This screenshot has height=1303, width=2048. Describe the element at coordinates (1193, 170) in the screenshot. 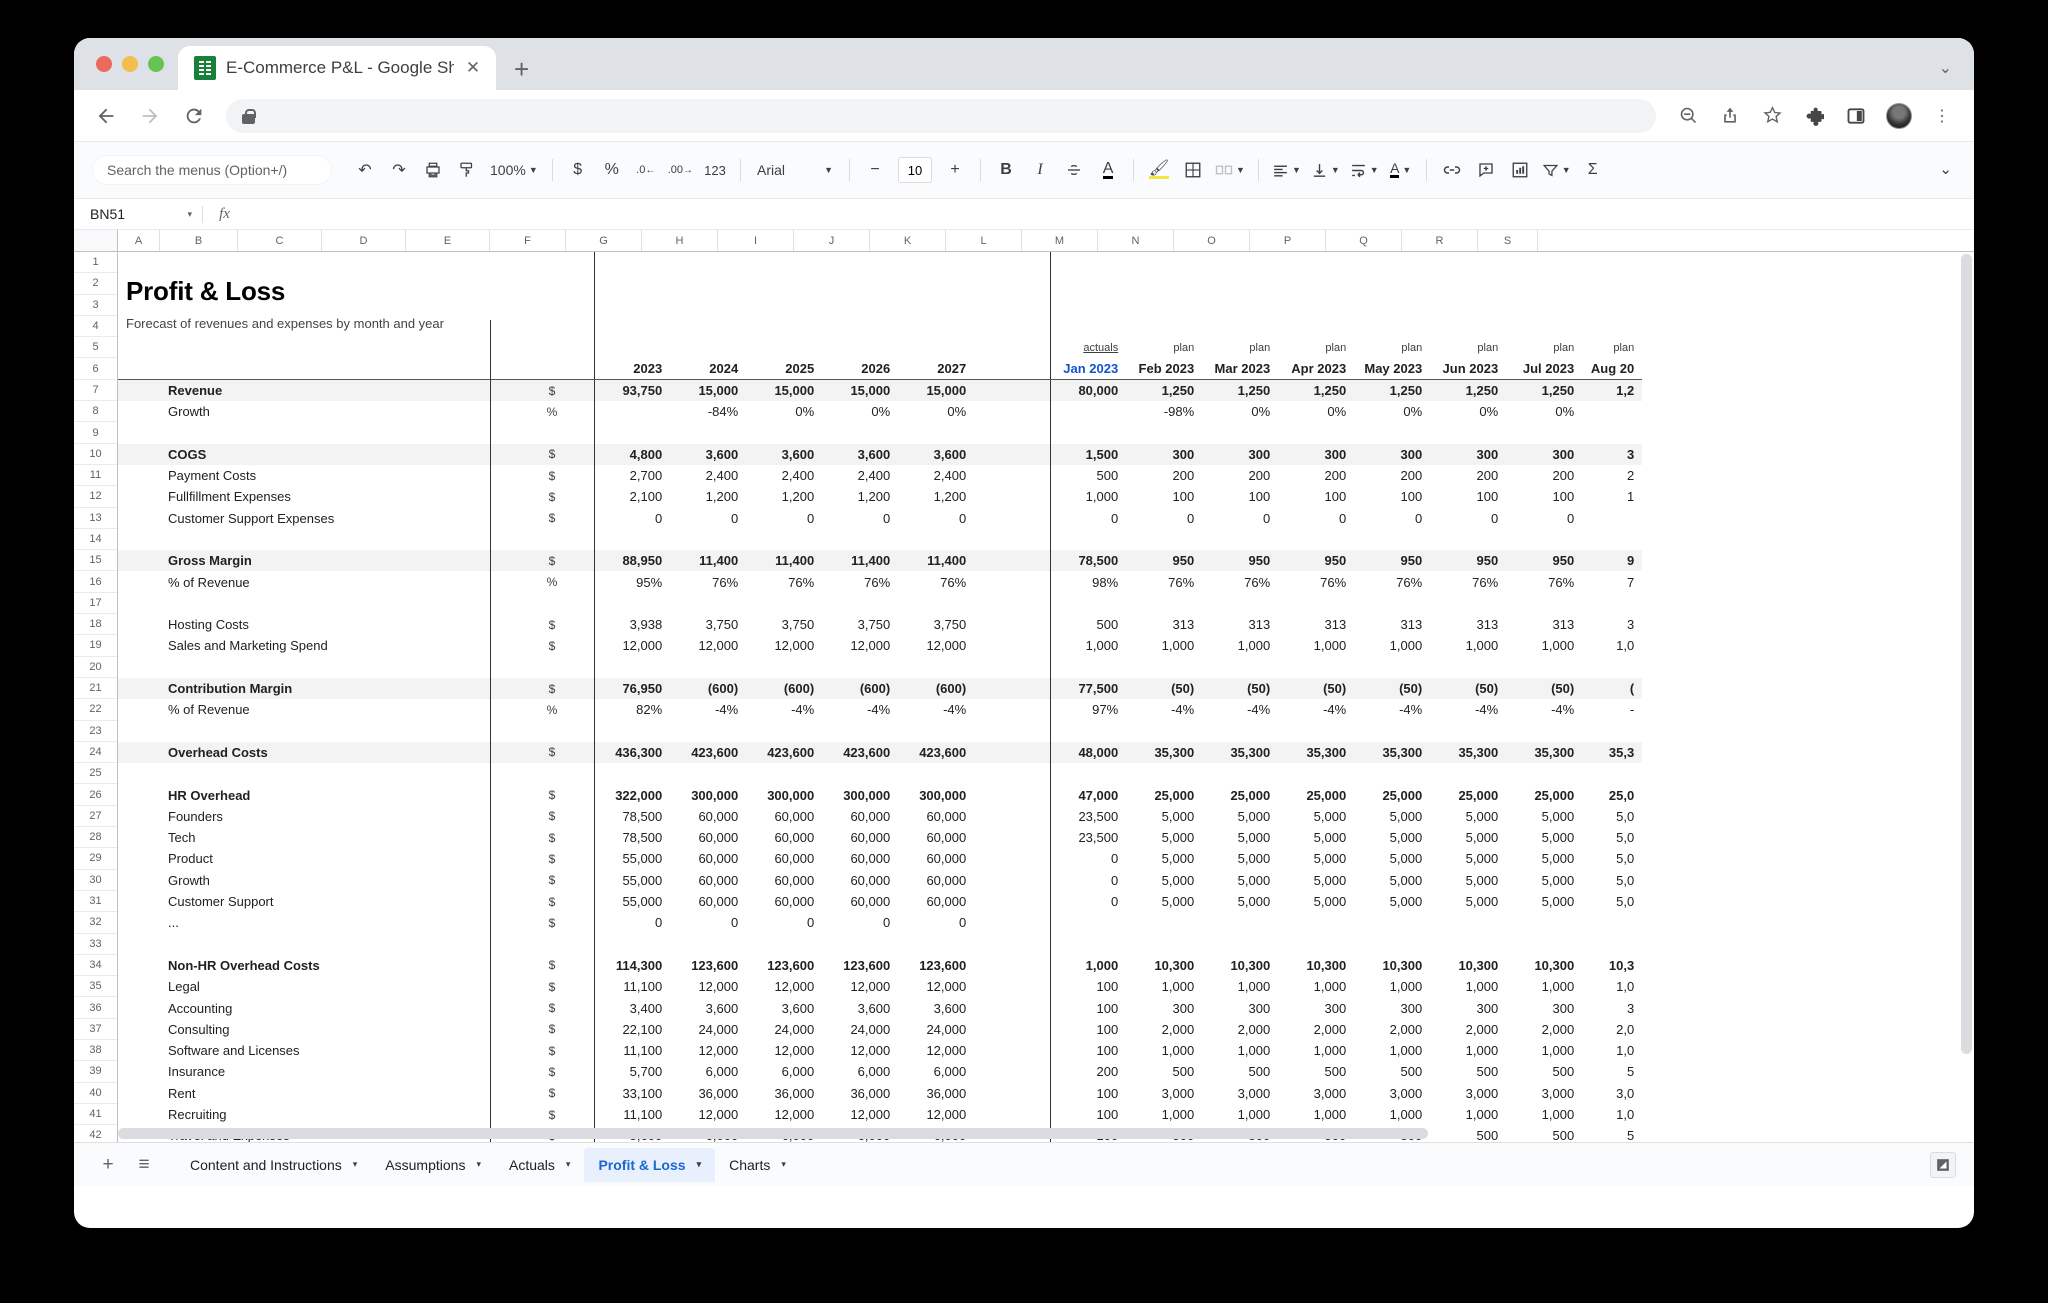

I see `borders-icon` at that location.